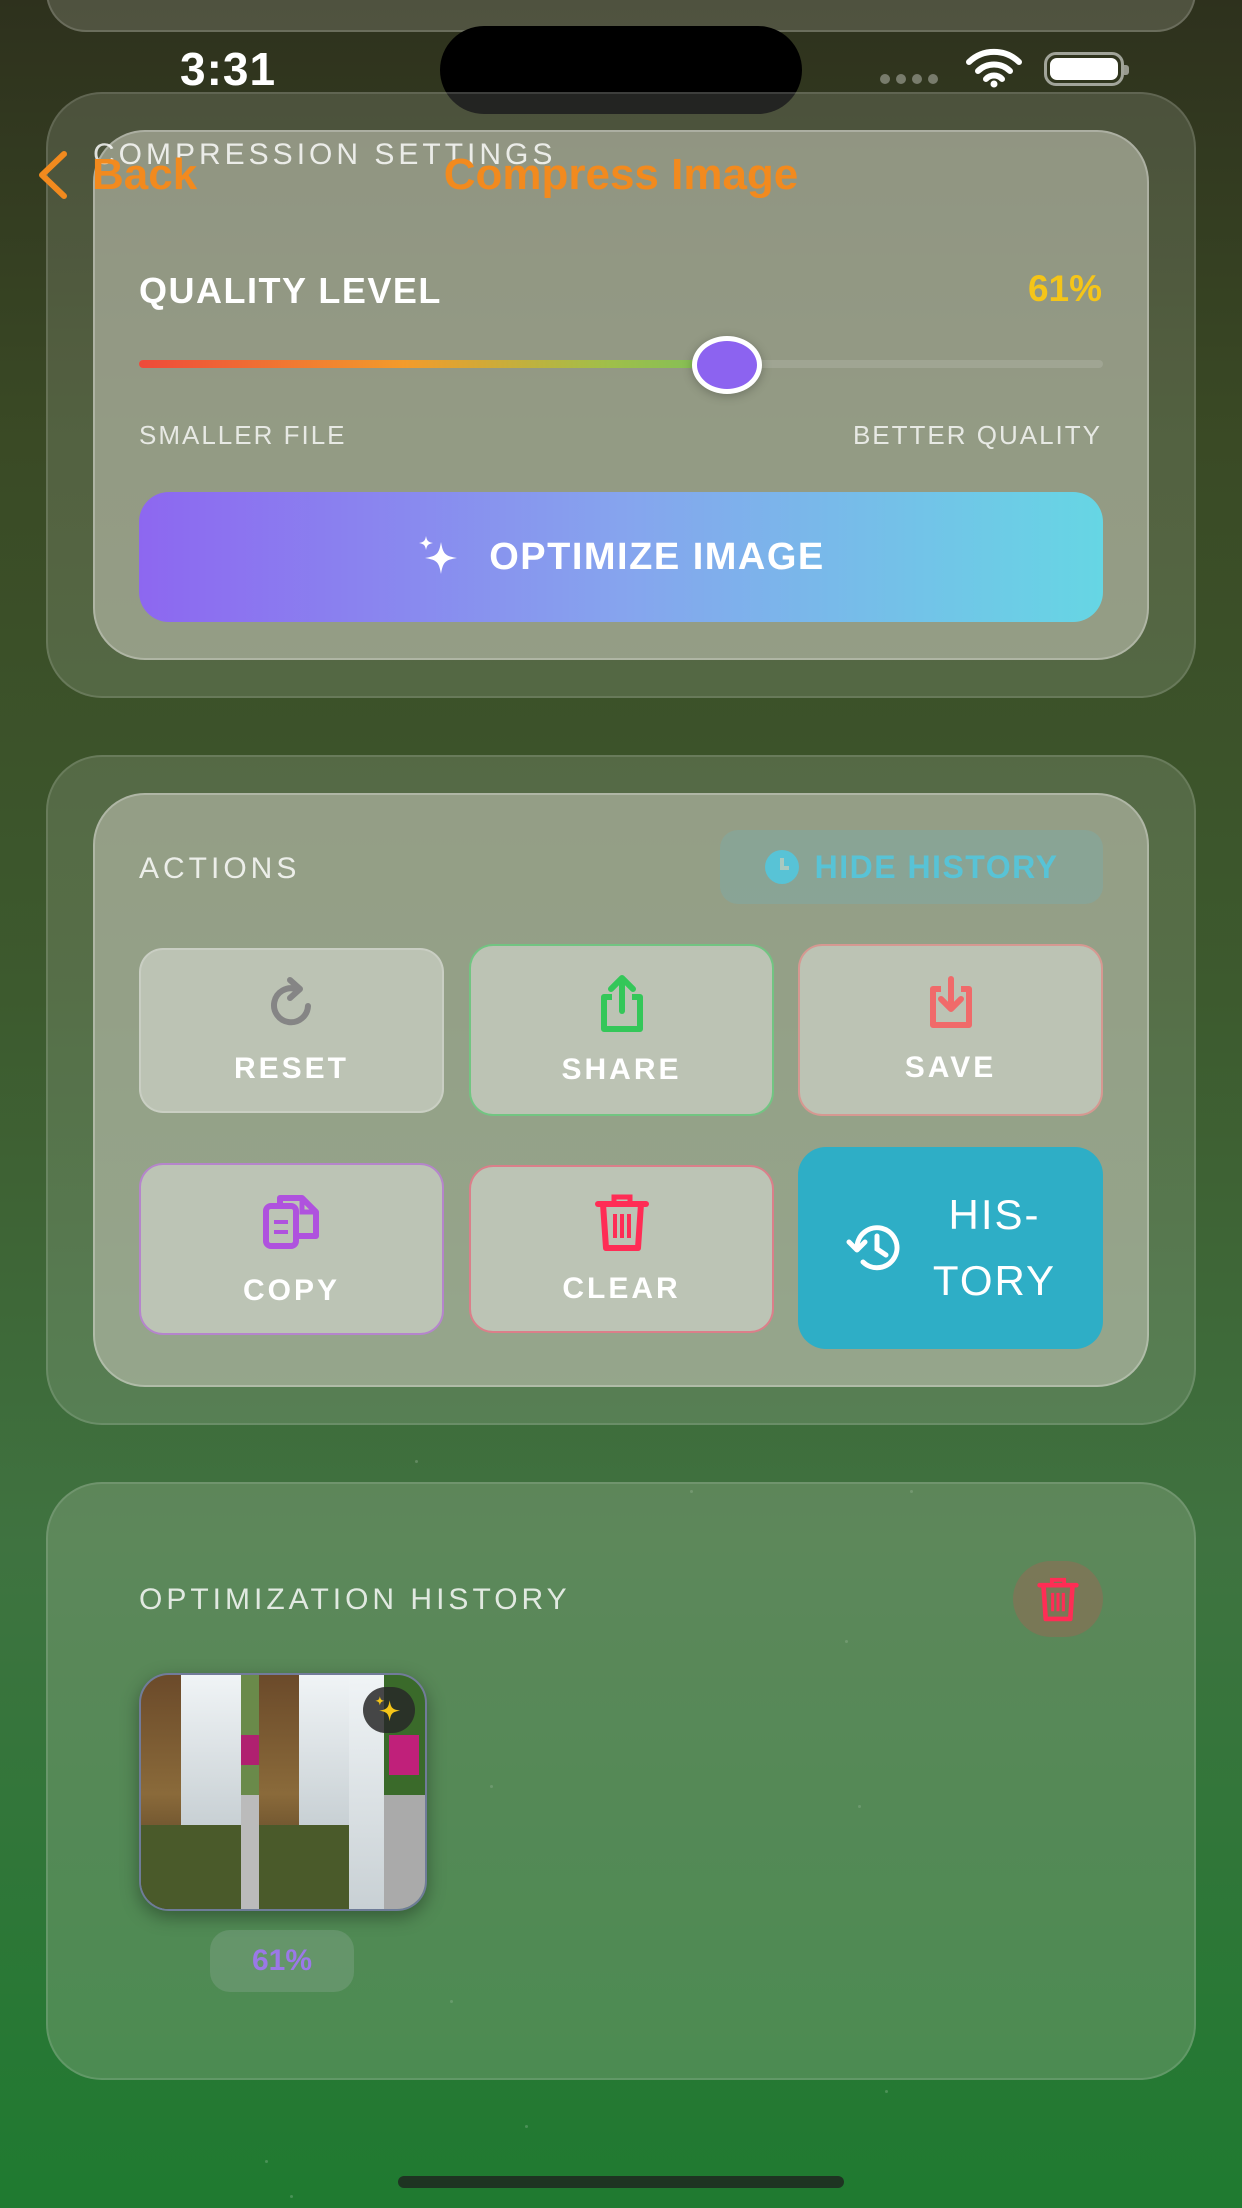 The image size is (1242, 2208). What do you see at coordinates (977, 435) in the screenshot?
I see `better-quality-label: BETTER QUALITY` at bounding box center [977, 435].